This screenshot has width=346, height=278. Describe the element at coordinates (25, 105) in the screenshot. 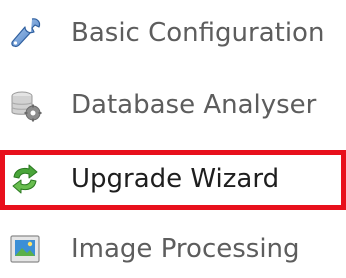

I see `database-gear-icon` at that location.